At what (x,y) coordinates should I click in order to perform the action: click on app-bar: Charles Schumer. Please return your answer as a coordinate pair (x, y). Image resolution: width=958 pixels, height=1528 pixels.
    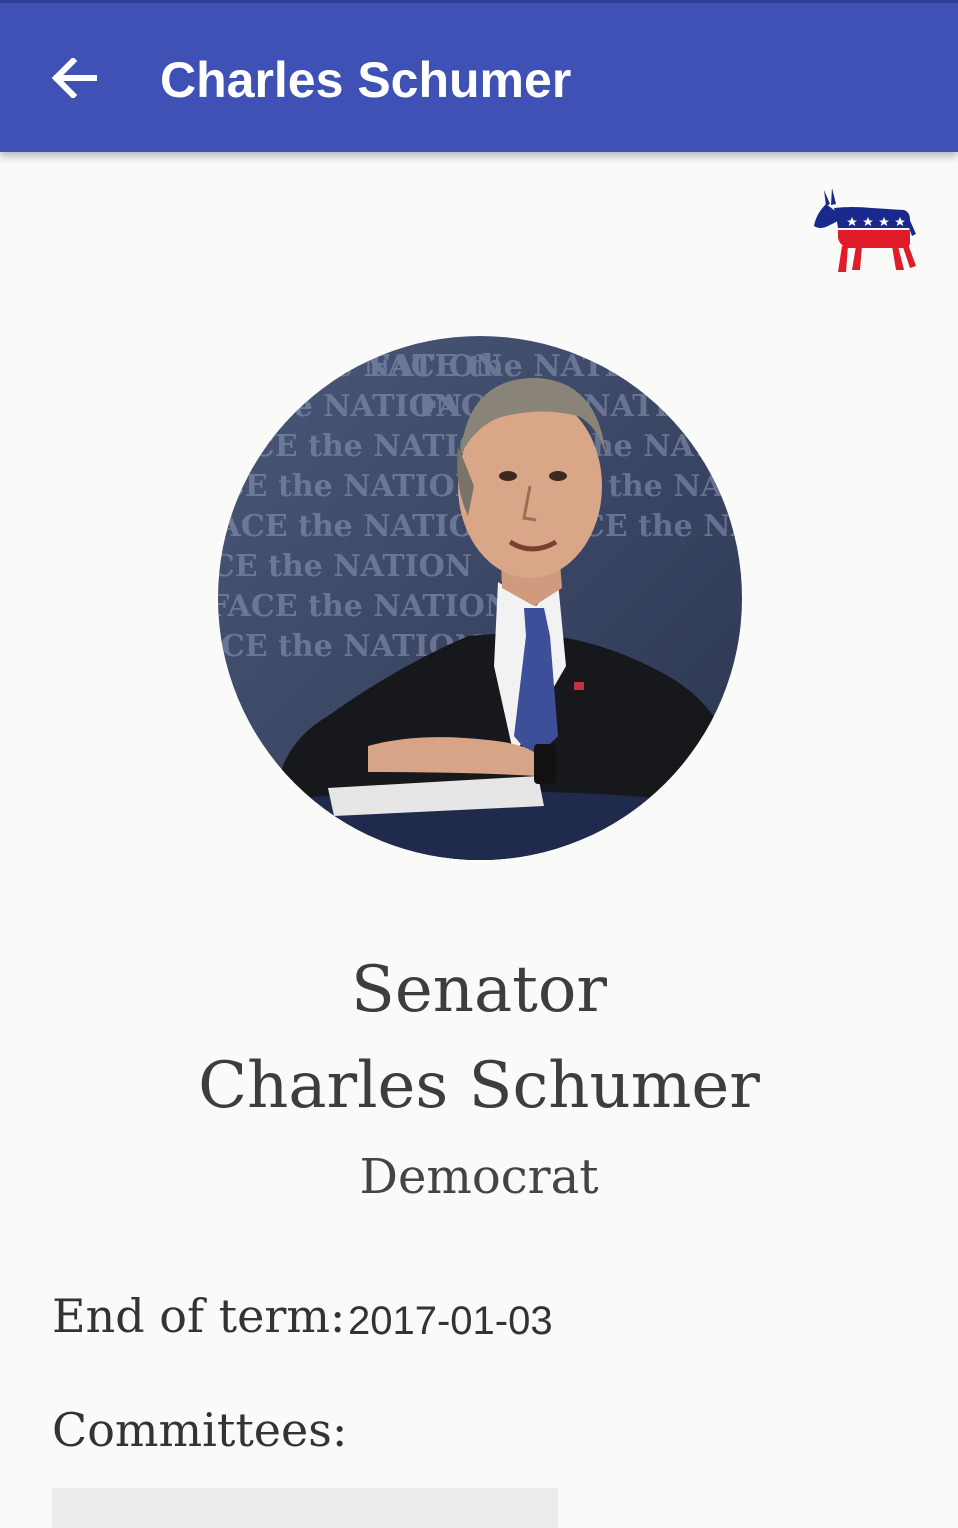
    Looking at the image, I should click on (479, 76).